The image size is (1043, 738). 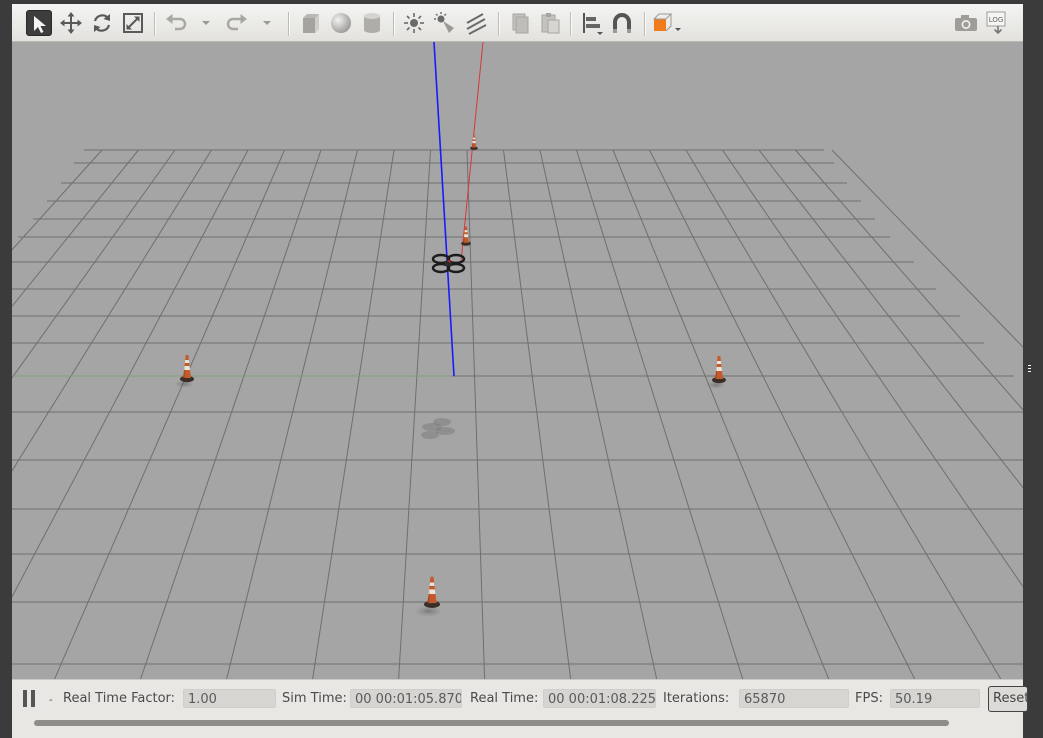 What do you see at coordinates (229, 698) in the screenshot?
I see `real-time-factor-field: 1.00` at bounding box center [229, 698].